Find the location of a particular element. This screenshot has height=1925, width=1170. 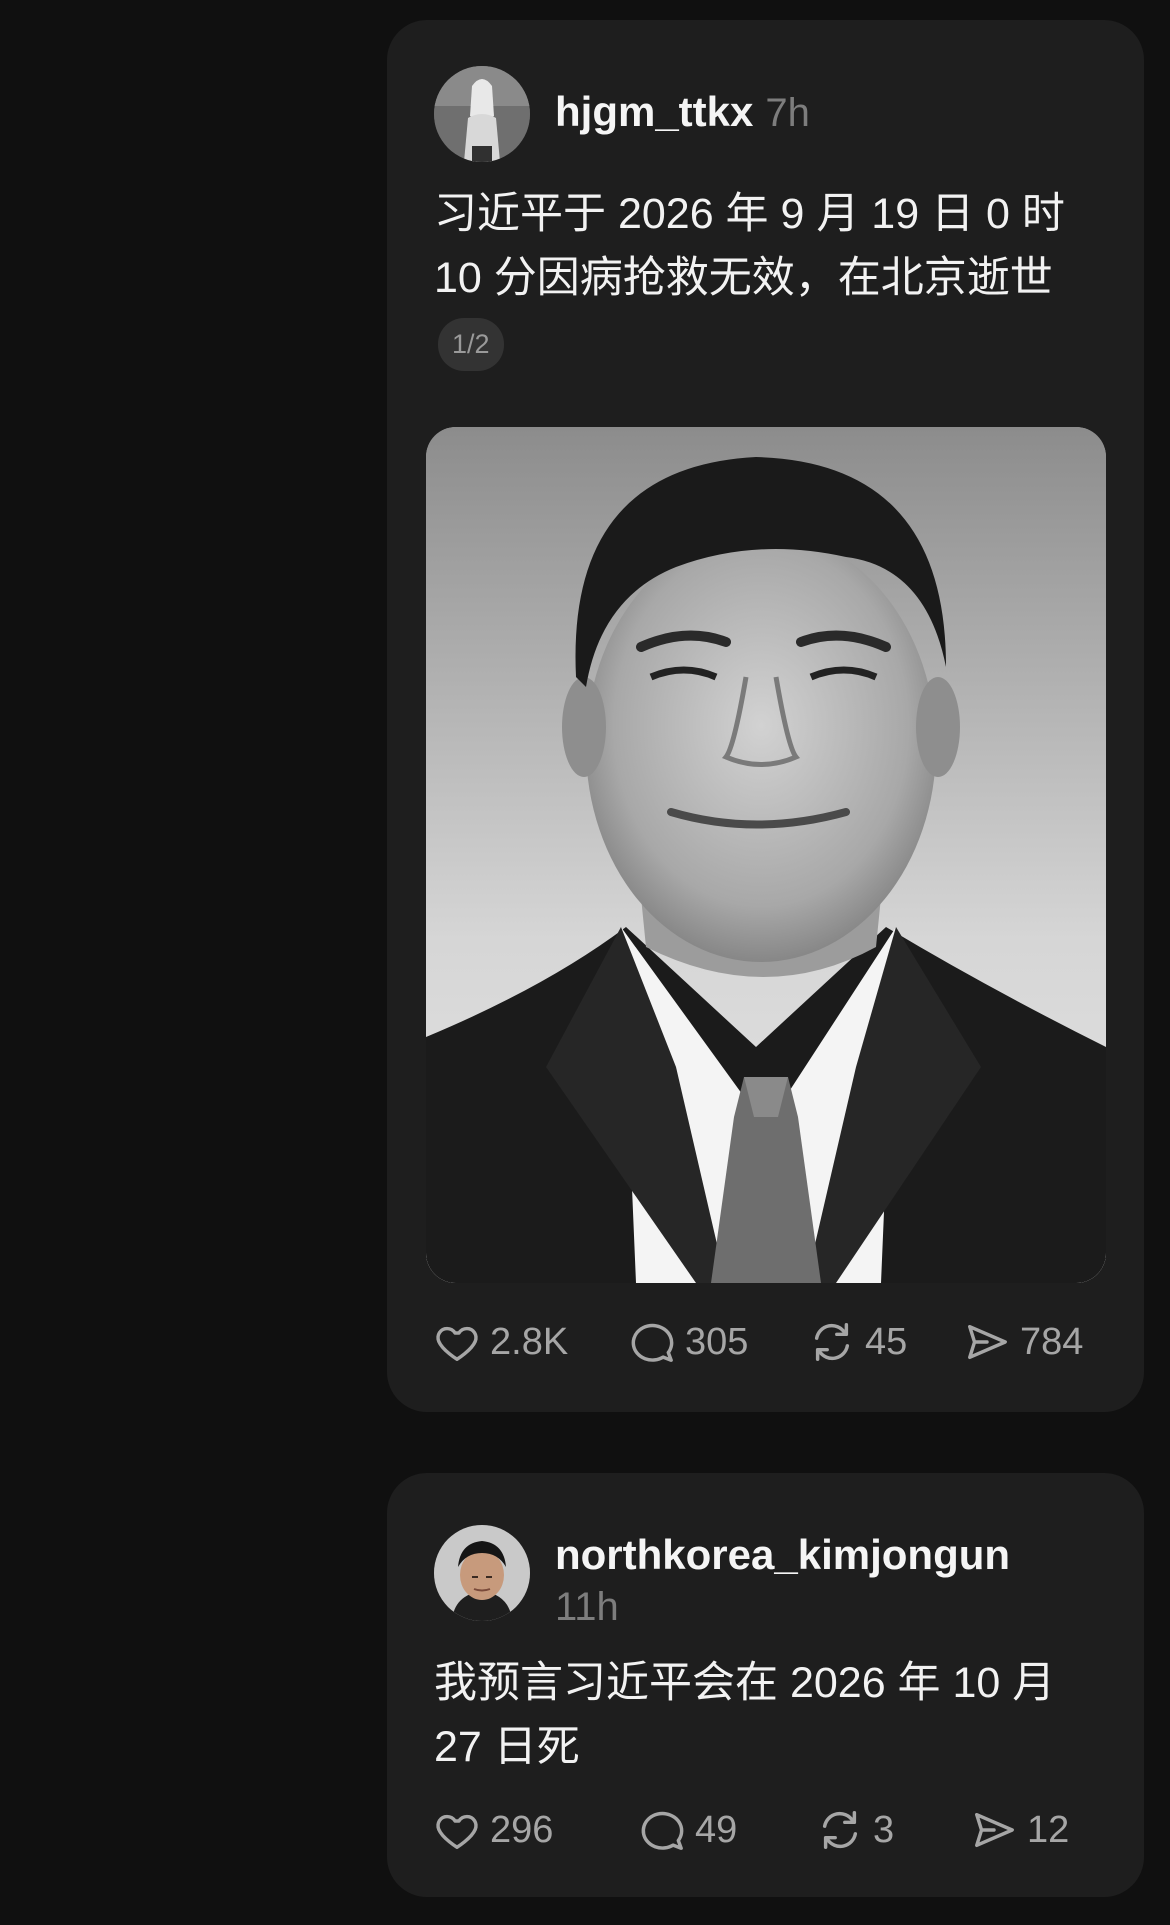

post-author: hjgm_ttkx 7h is located at coordinates (682, 112).